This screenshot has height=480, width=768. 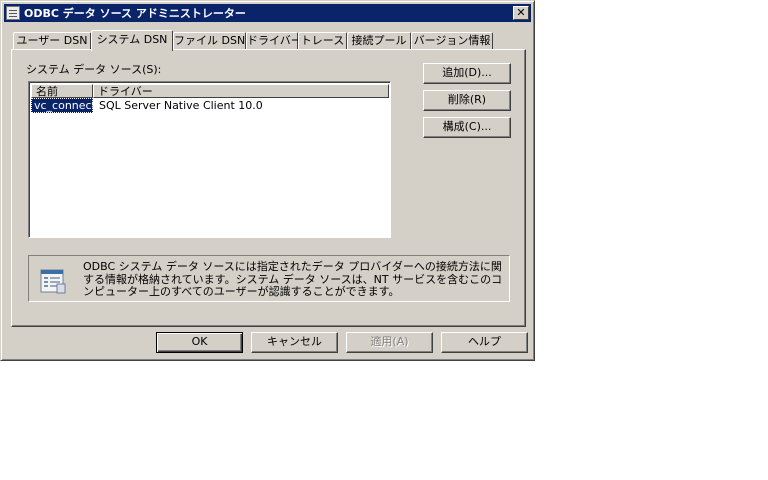 I want to click on ok-button: OK, so click(x=199, y=342).